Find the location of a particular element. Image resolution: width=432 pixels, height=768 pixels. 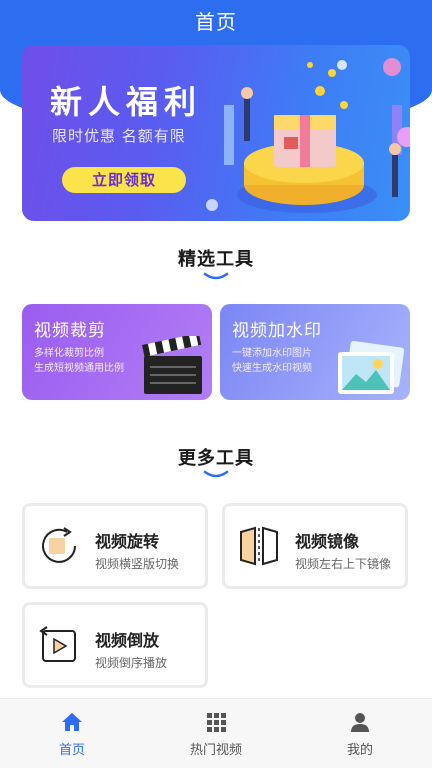

video-reverse-name: 视频倒放 is located at coordinates (127, 640).